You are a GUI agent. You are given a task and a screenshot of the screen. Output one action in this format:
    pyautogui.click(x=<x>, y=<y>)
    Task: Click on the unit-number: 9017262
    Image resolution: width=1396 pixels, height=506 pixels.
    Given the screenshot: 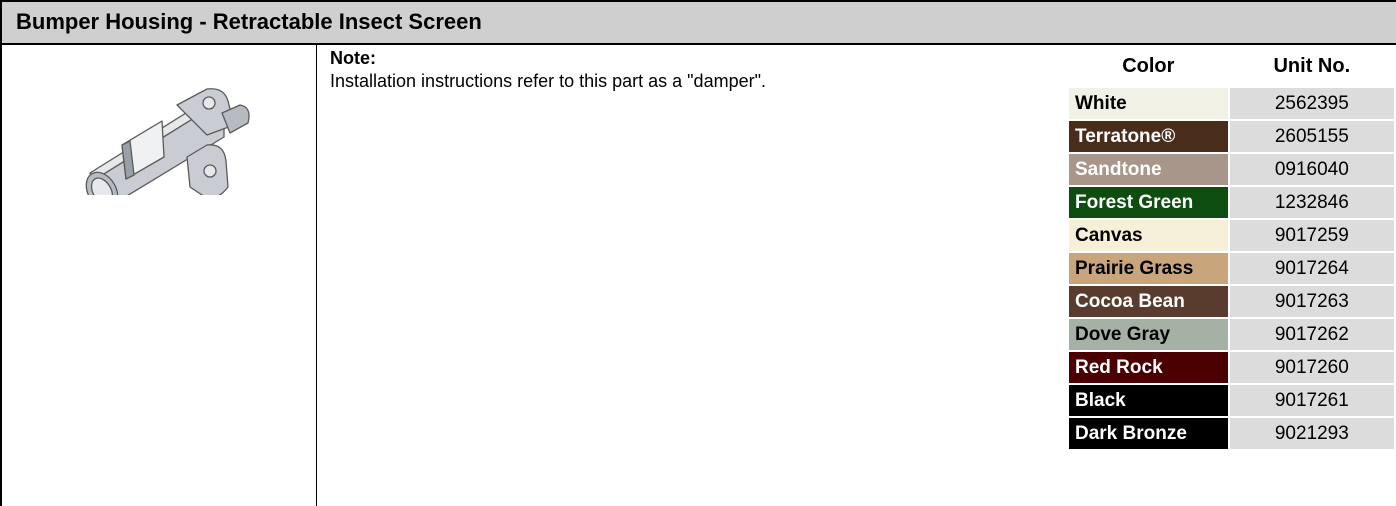 What is the action you would take?
    pyautogui.click(x=1311, y=334)
    